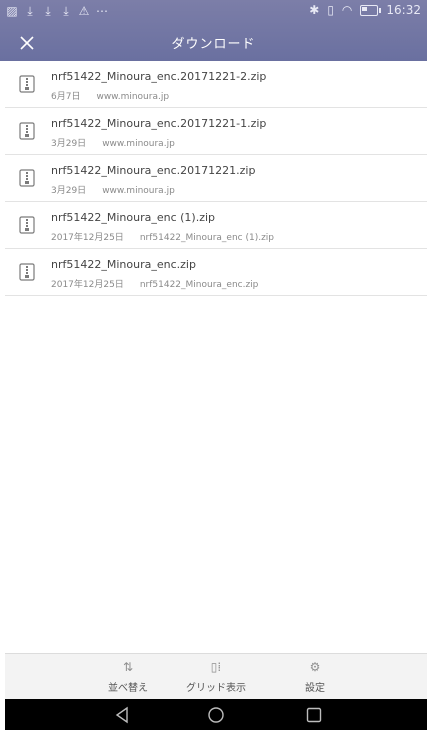 The image size is (427, 730). What do you see at coordinates (159, 123) in the screenshot?
I see `file-name: nrf51422_Minoura_enc.20171221-1.zip` at bounding box center [159, 123].